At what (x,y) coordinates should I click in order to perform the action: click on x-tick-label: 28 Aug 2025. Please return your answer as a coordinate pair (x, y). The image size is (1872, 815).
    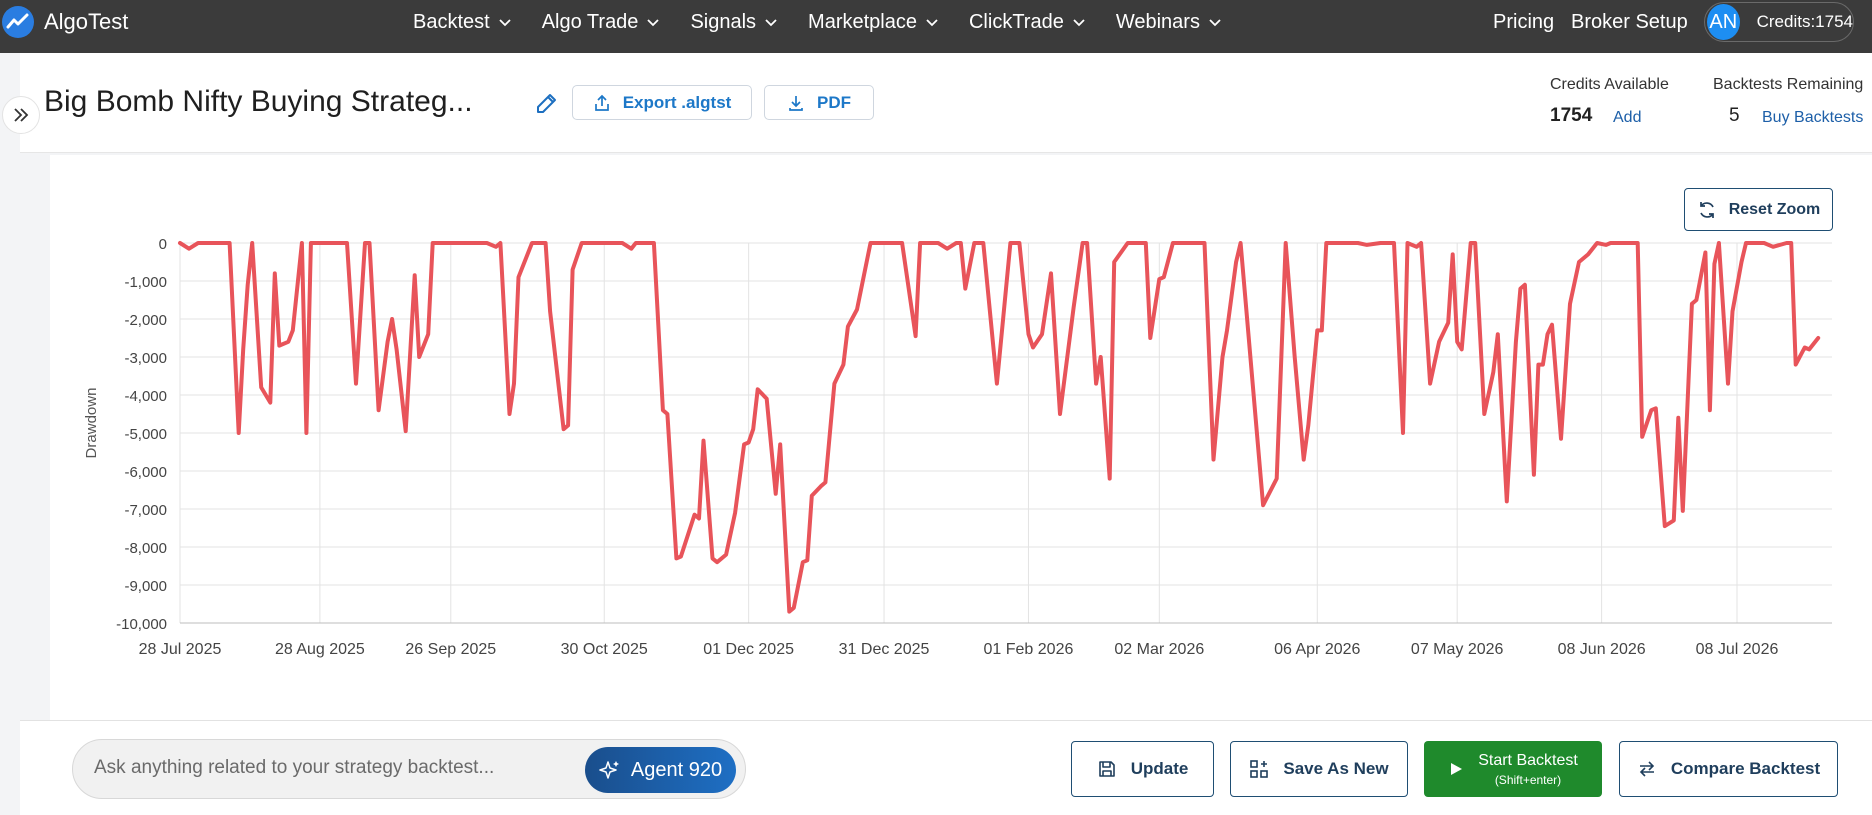
    Looking at the image, I should click on (320, 649).